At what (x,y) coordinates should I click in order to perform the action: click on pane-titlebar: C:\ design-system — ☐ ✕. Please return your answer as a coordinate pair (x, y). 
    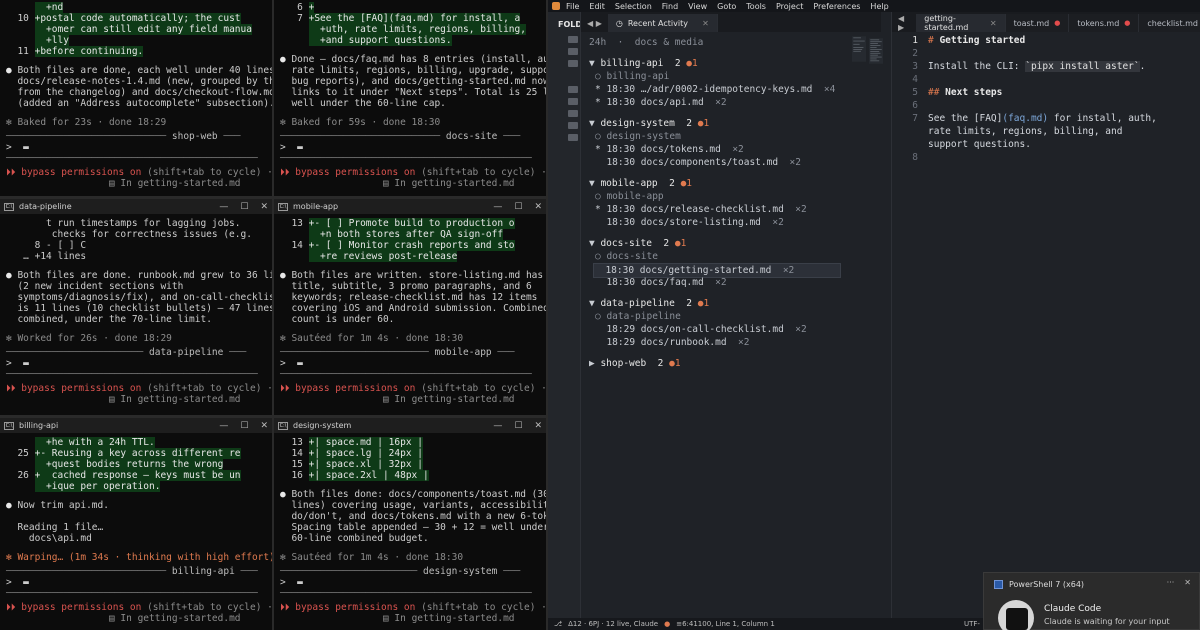
    Looking at the image, I should click on (410, 425).